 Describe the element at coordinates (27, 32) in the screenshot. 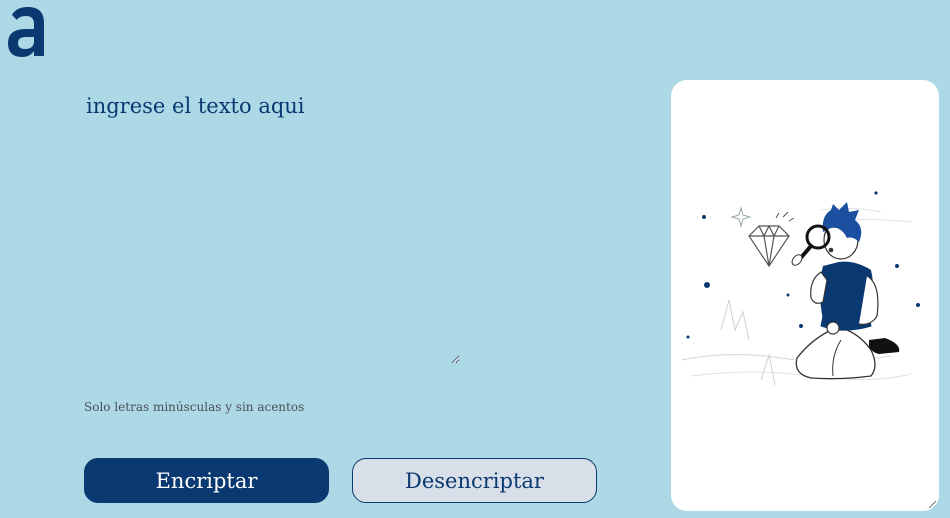

I see `logo-icon` at that location.